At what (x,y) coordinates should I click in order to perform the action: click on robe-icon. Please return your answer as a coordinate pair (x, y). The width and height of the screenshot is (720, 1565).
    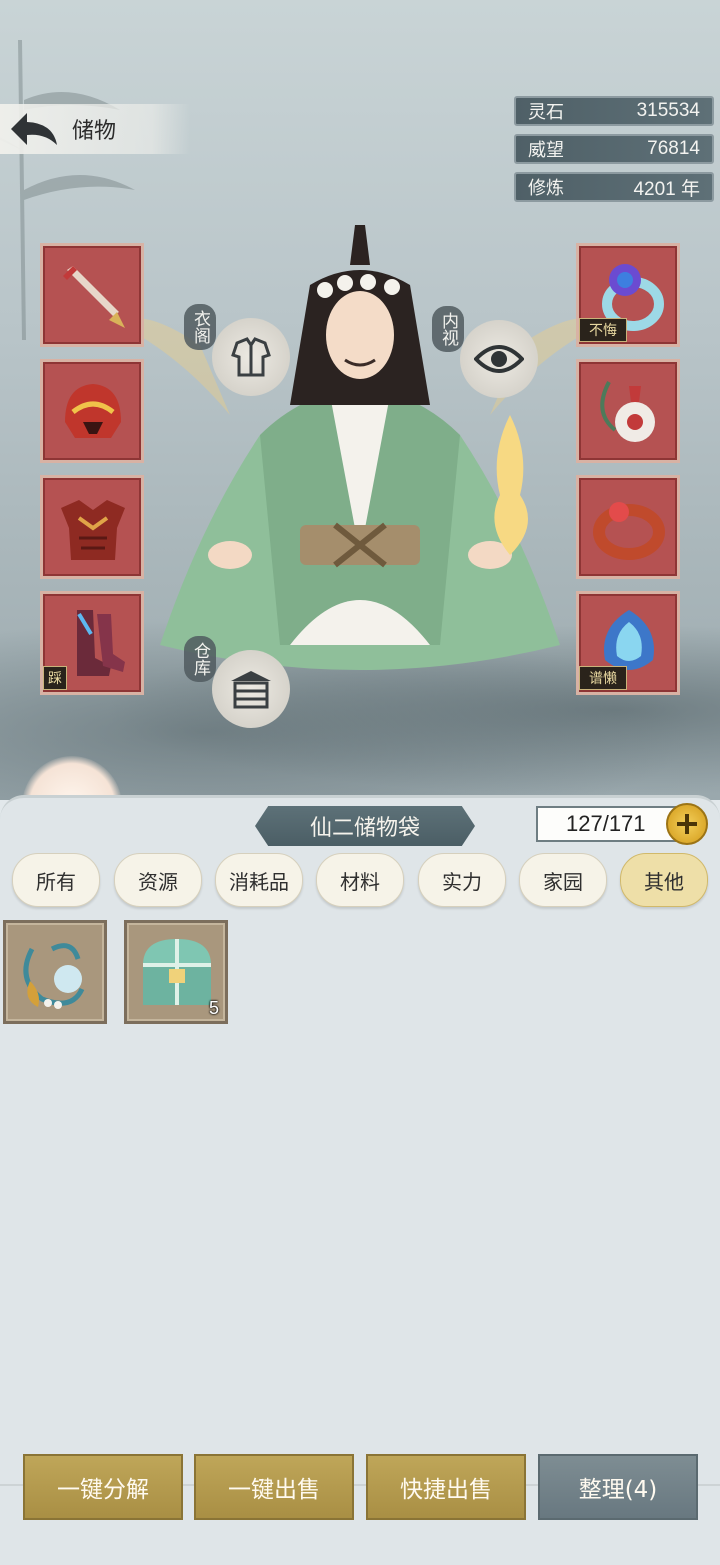
    Looking at the image, I should click on (251, 357).